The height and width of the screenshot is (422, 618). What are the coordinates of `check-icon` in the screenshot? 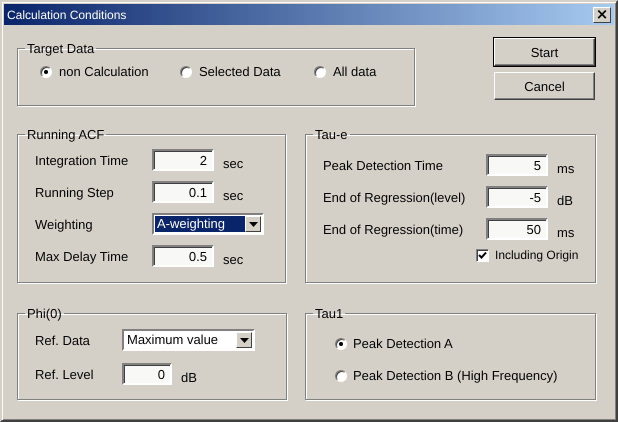 It's located at (482, 255).